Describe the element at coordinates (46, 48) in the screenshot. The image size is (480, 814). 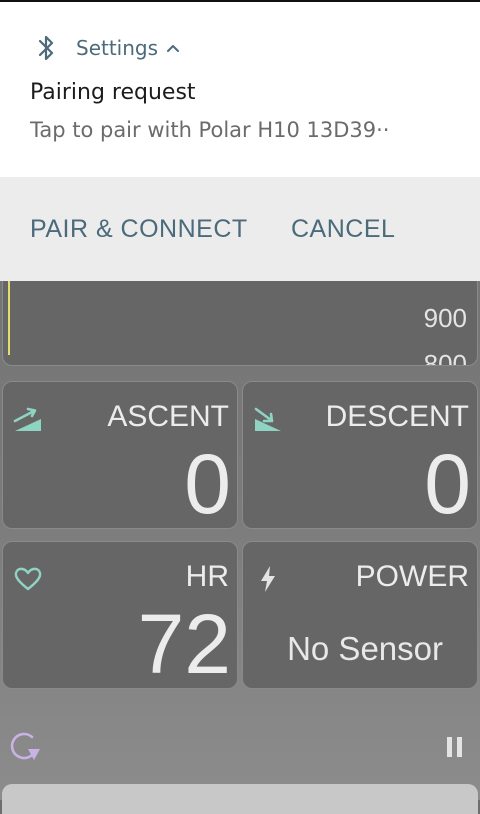
I see `bluetooth-icon` at that location.